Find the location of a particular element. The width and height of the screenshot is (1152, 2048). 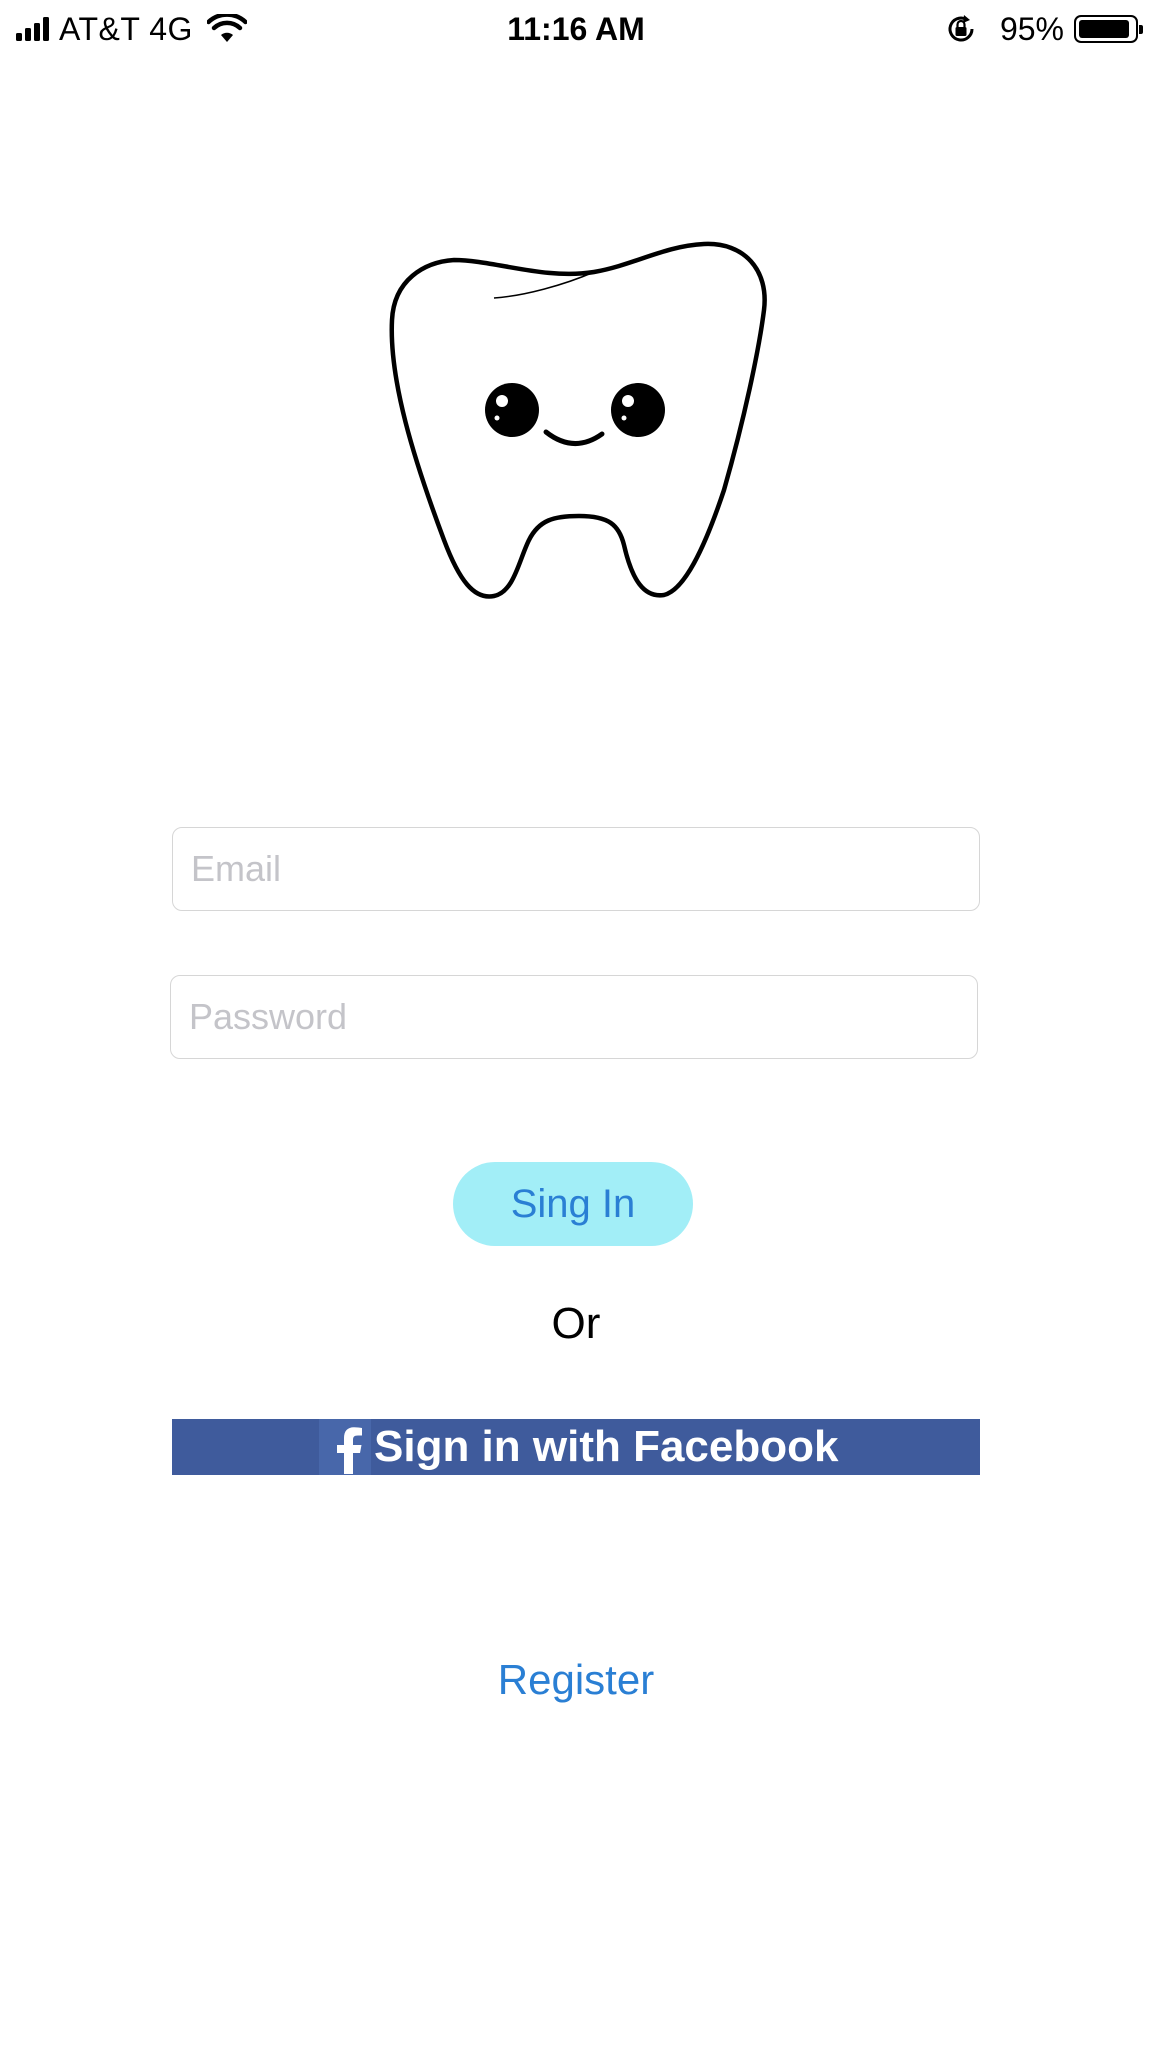

email-input is located at coordinates (576, 869).